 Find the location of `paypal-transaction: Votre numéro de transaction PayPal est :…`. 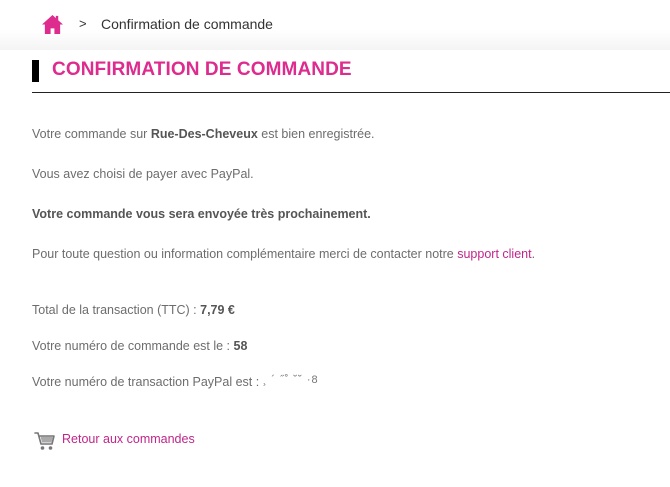

paypal-transaction: Votre numéro de transaction PayPal est :… is located at coordinates (175, 381).